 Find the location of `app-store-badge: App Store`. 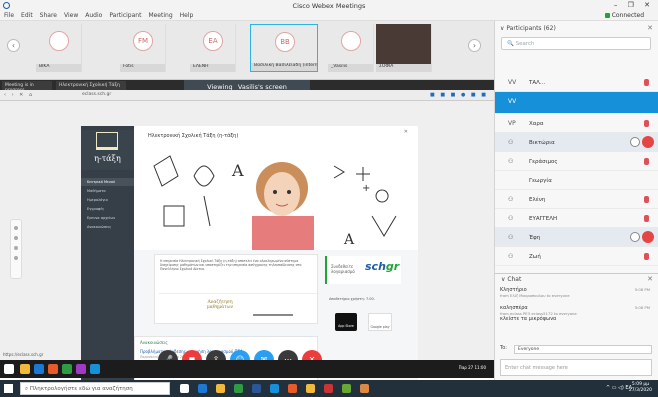

app-store-badge: App Store is located at coordinates (346, 322).